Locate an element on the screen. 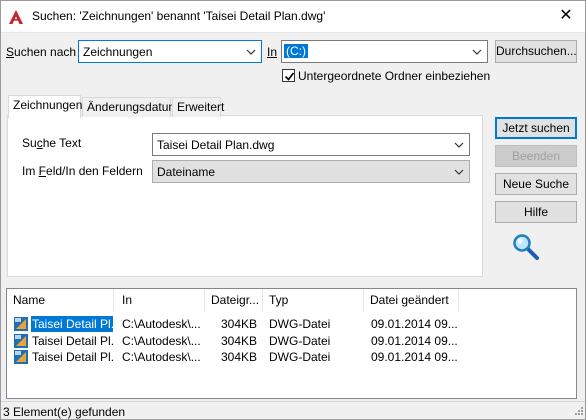 Image resolution: width=586 pixels, height=420 pixels. in-fields-label: Im Feld/In den Feldern is located at coordinates (82, 171).